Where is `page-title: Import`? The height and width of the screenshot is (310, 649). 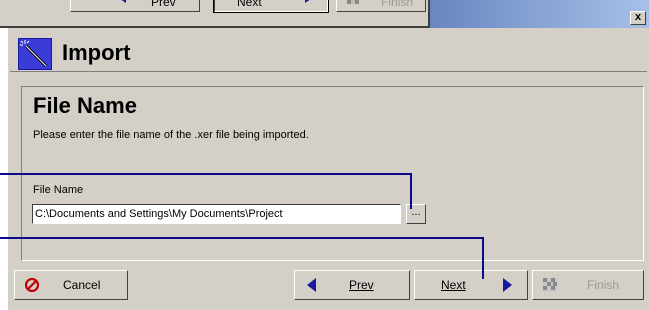 page-title: Import is located at coordinates (96, 52).